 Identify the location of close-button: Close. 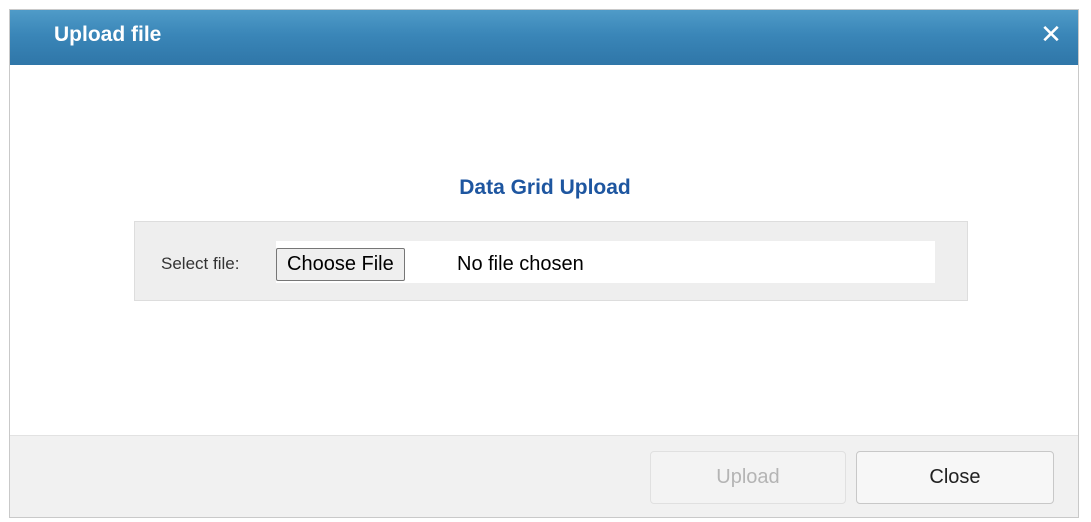
(955, 477).